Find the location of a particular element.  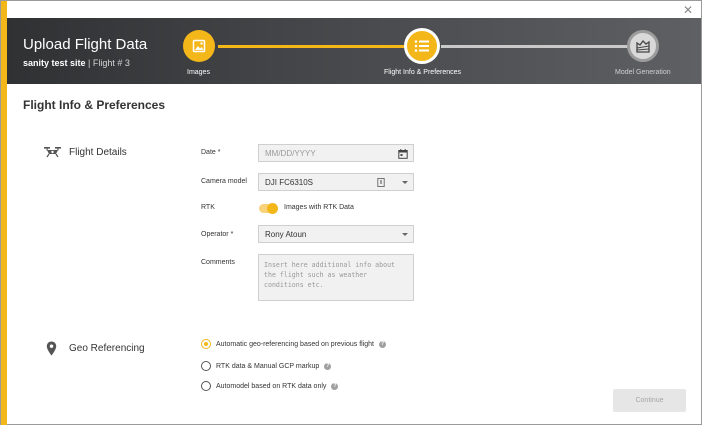

date-field: MM/DD/YYYY is located at coordinates (336, 153).